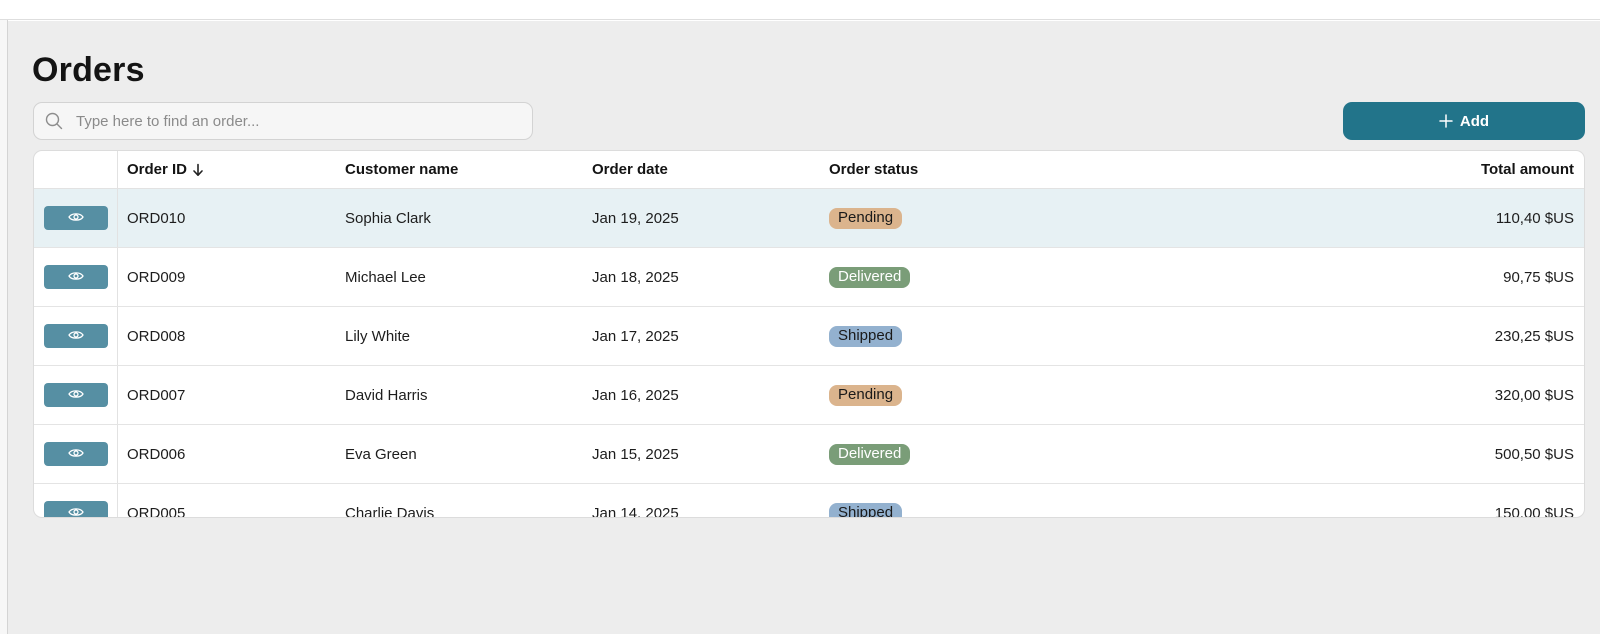  What do you see at coordinates (198, 170) in the screenshot?
I see `arrow-down-icon` at bounding box center [198, 170].